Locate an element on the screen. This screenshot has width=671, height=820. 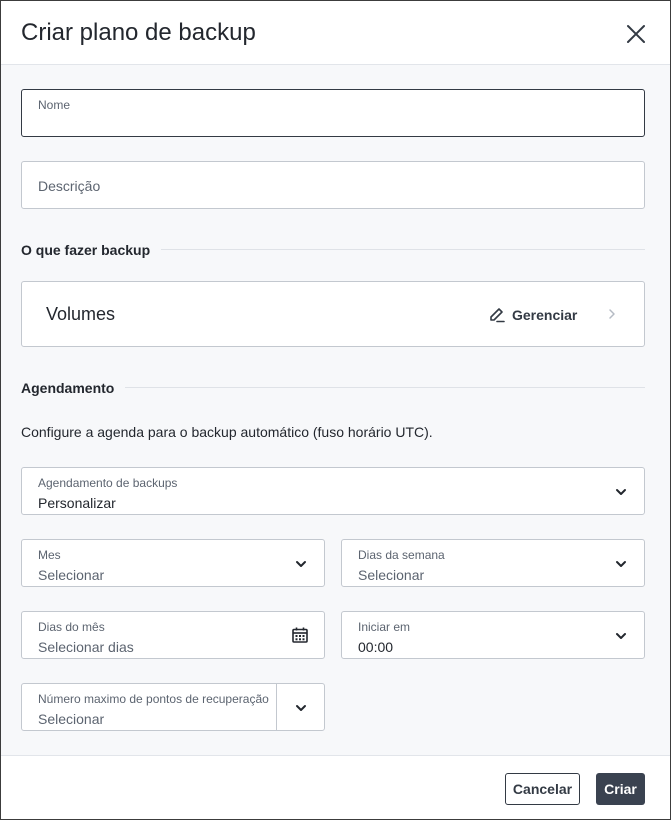
month-label: Mes is located at coordinates (49, 555).